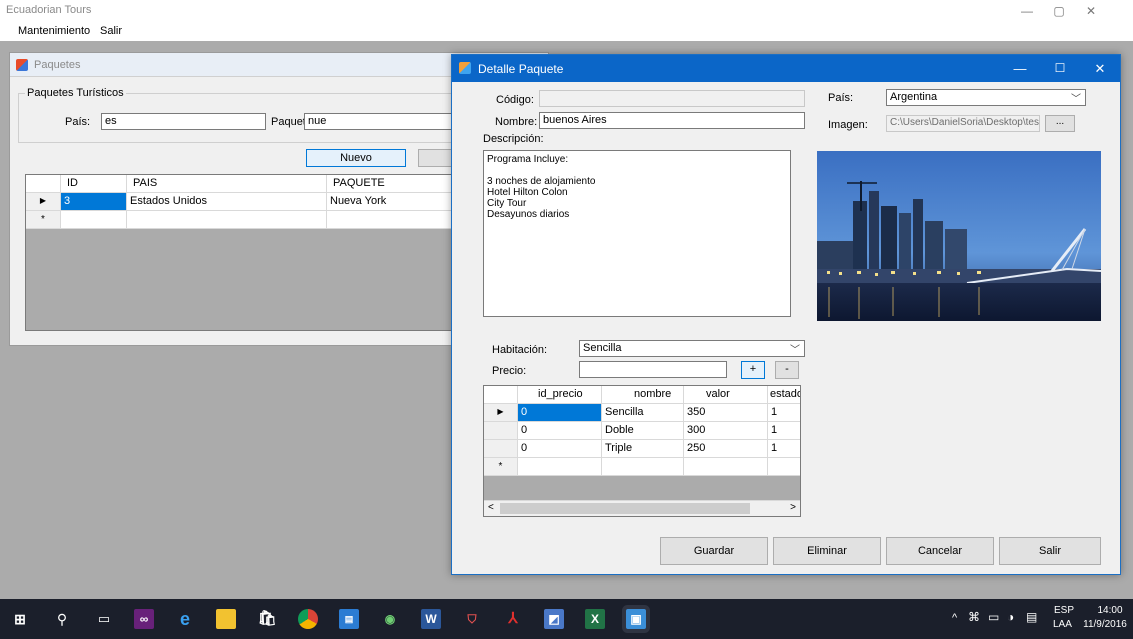  What do you see at coordinates (1059, 11) in the screenshot?
I see `app-maximize-button: ▢` at bounding box center [1059, 11].